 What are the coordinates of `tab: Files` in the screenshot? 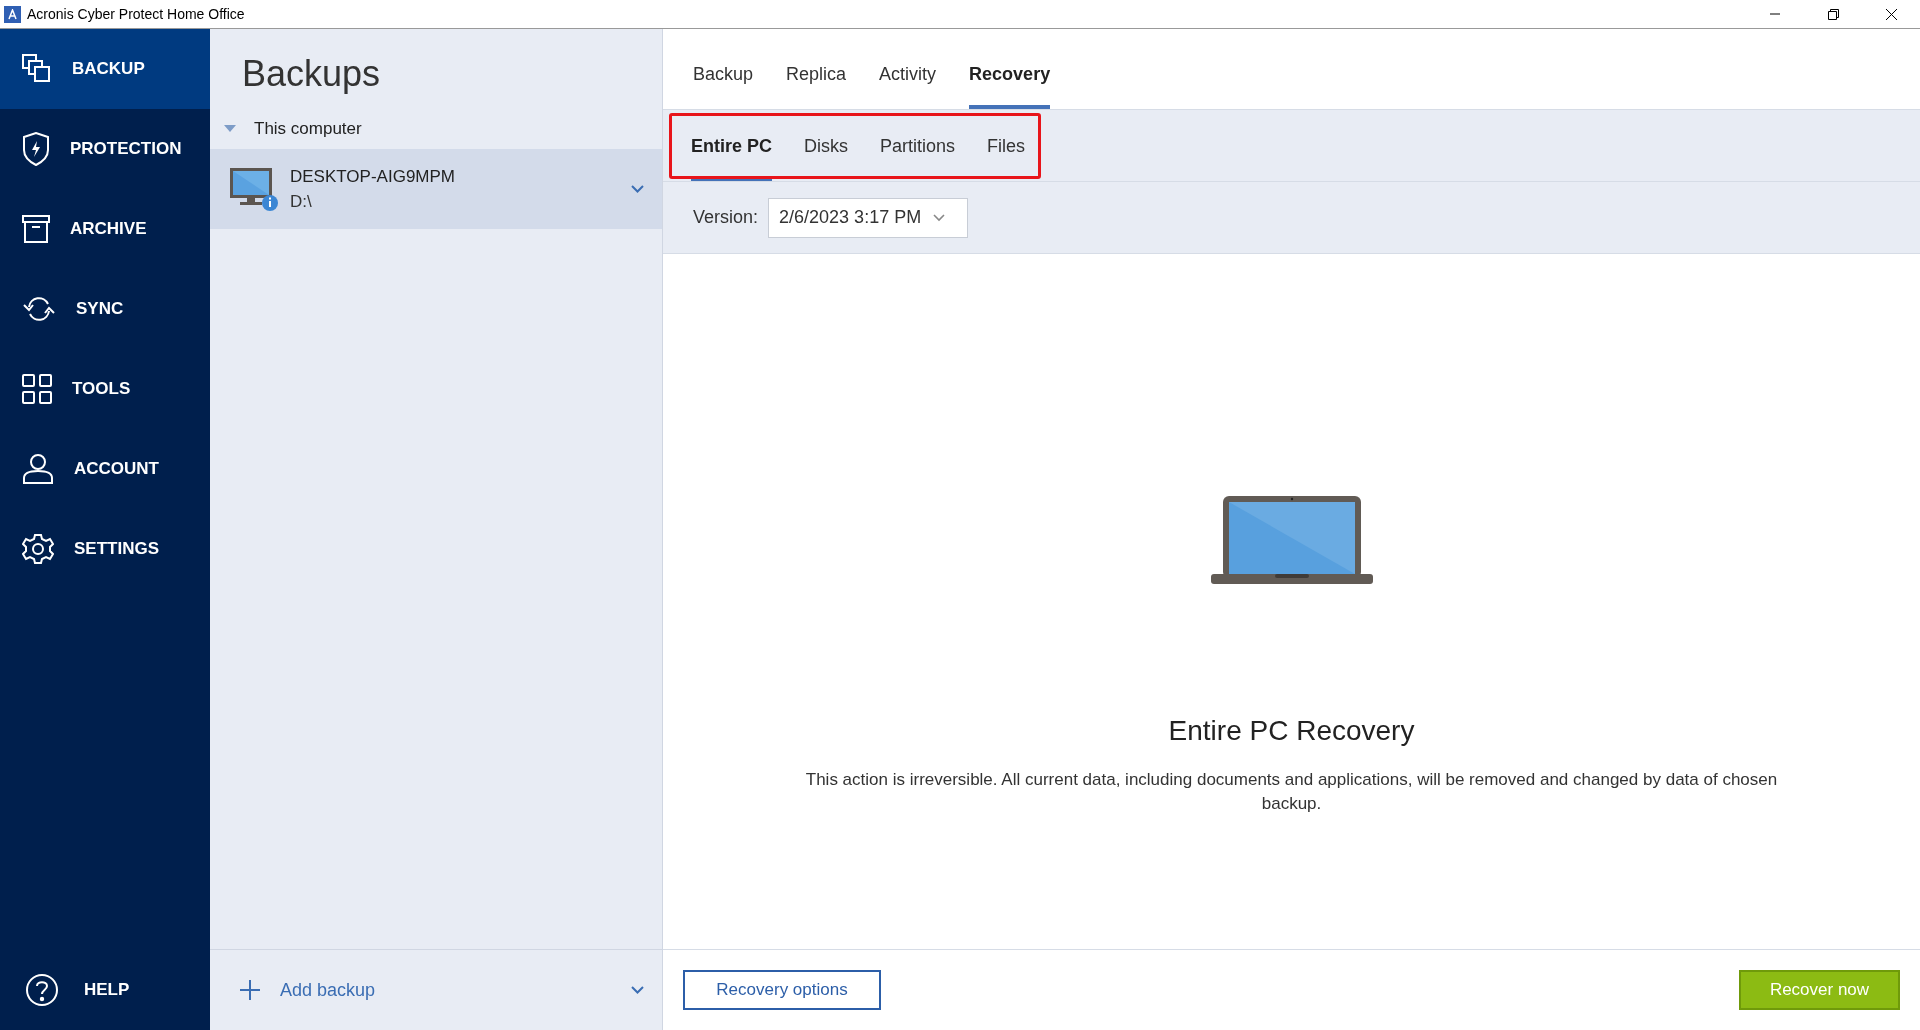 It's located at (1006, 155).